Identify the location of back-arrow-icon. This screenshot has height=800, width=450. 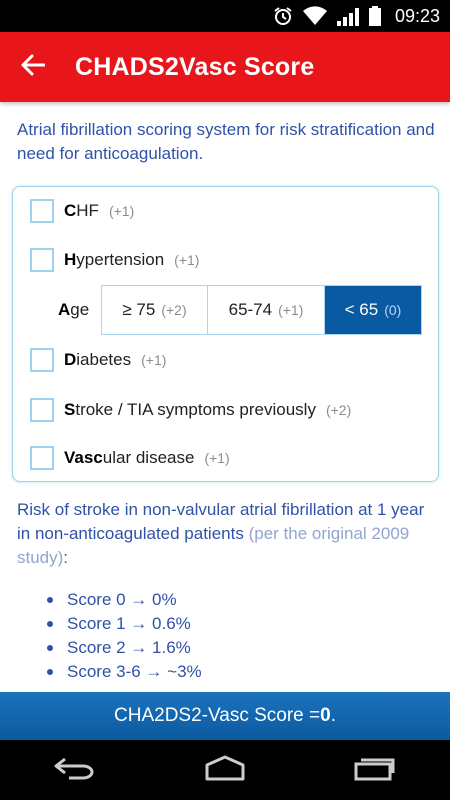
(33, 67).